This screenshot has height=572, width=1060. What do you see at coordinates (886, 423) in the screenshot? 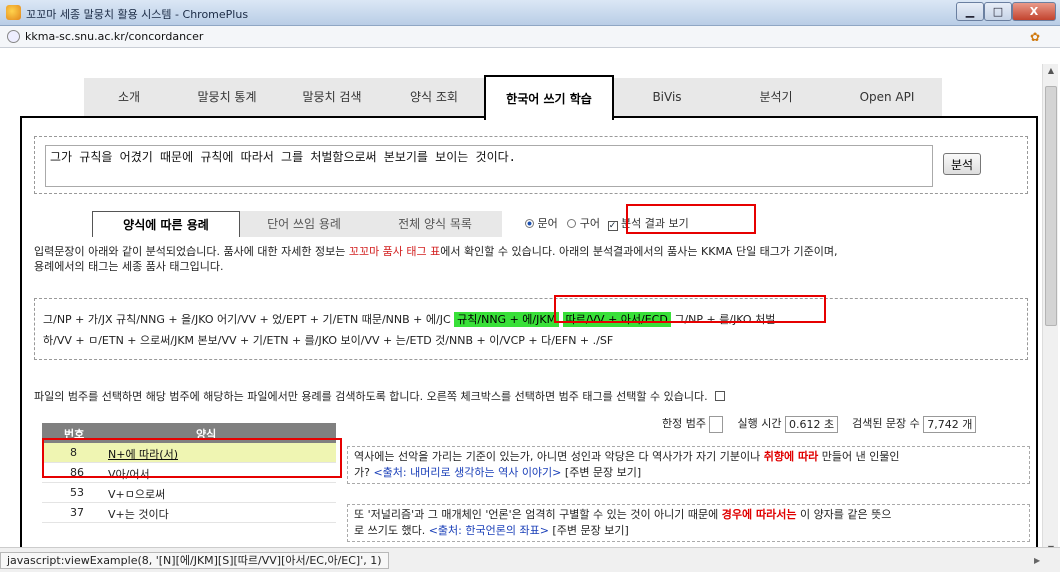
I see `count-label: 검색된 문장 수` at bounding box center [886, 423].